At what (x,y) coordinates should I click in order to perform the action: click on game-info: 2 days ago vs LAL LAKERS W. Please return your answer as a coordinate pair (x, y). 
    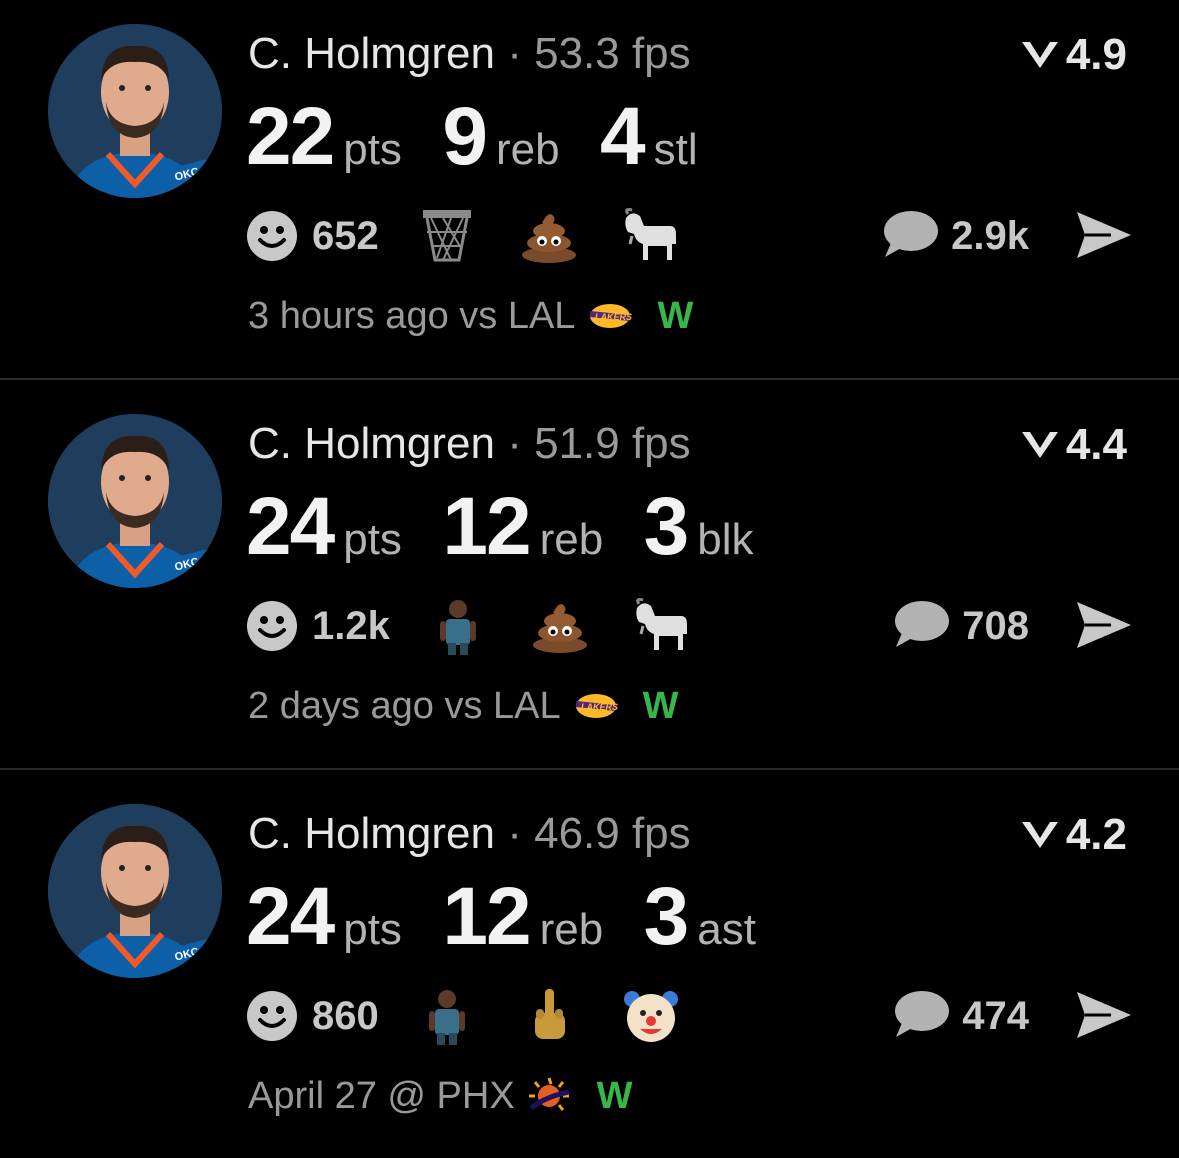
    Looking at the image, I should click on (463, 706).